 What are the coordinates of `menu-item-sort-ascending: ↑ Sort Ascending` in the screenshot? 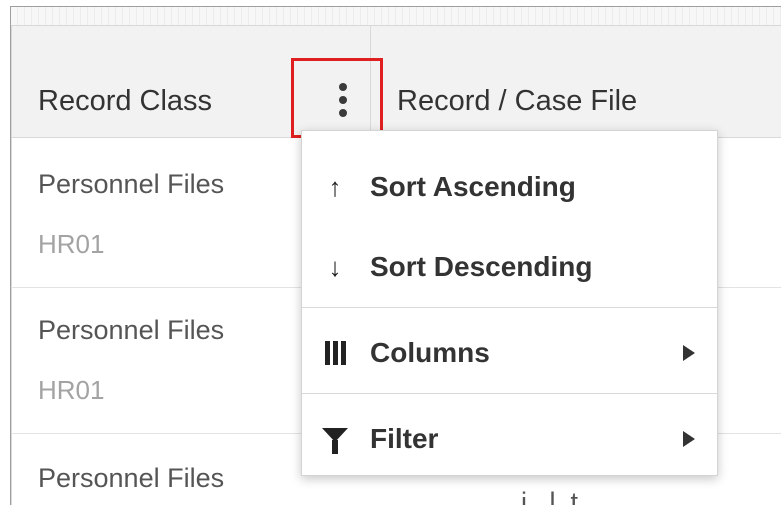 It's located at (509, 187).